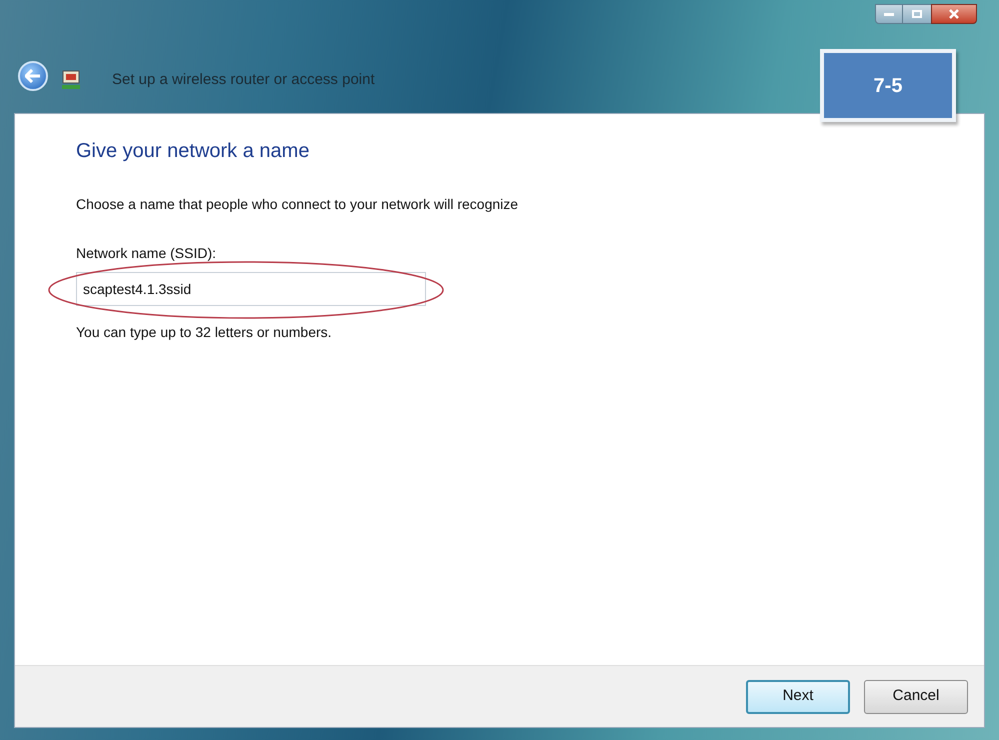  Describe the element at coordinates (298, 204) in the screenshot. I see `instruction-text: Choose a name that people who connect to your network will recognize` at that location.